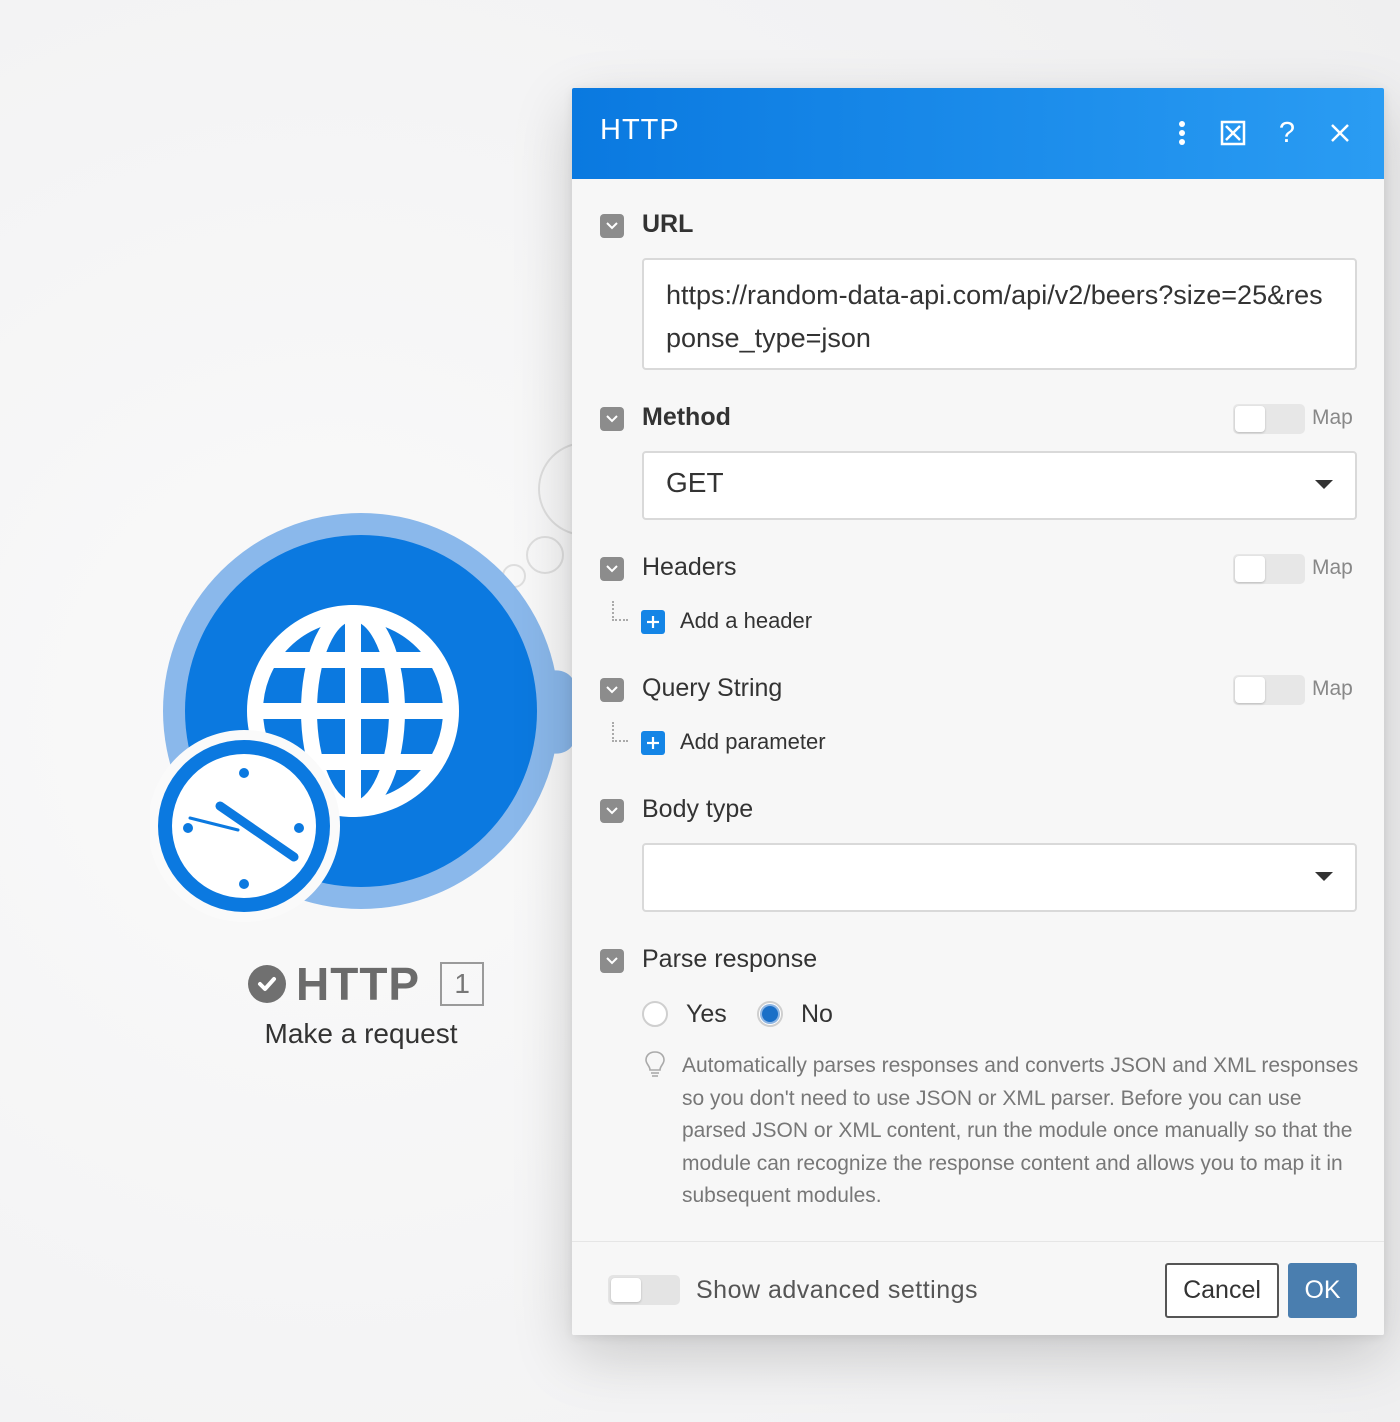 This screenshot has height=1422, width=1400. What do you see at coordinates (746, 621) in the screenshot?
I see `add-header-link: Add a header` at bounding box center [746, 621].